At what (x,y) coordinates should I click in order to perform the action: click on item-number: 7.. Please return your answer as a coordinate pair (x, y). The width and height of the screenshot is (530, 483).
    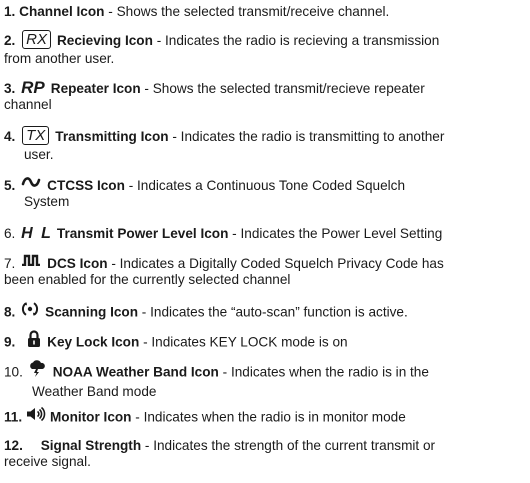
    Looking at the image, I should click on (10, 263).